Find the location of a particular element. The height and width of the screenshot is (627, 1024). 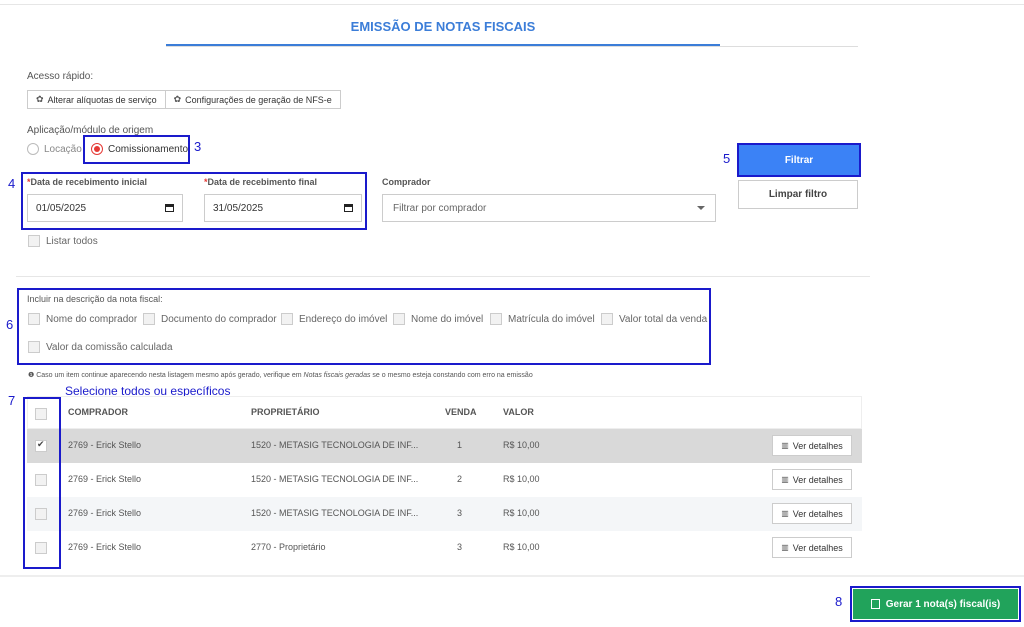

clear-filter-button: Limpar filtro is located at coordinates (798, 194).